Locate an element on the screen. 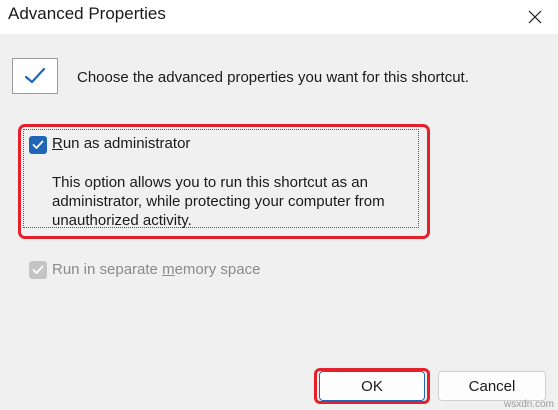 Image resolution: width=558 pixels, height=410 pixels. separate-memory-label-start: Run in separate is located at coordinates (107, 269).